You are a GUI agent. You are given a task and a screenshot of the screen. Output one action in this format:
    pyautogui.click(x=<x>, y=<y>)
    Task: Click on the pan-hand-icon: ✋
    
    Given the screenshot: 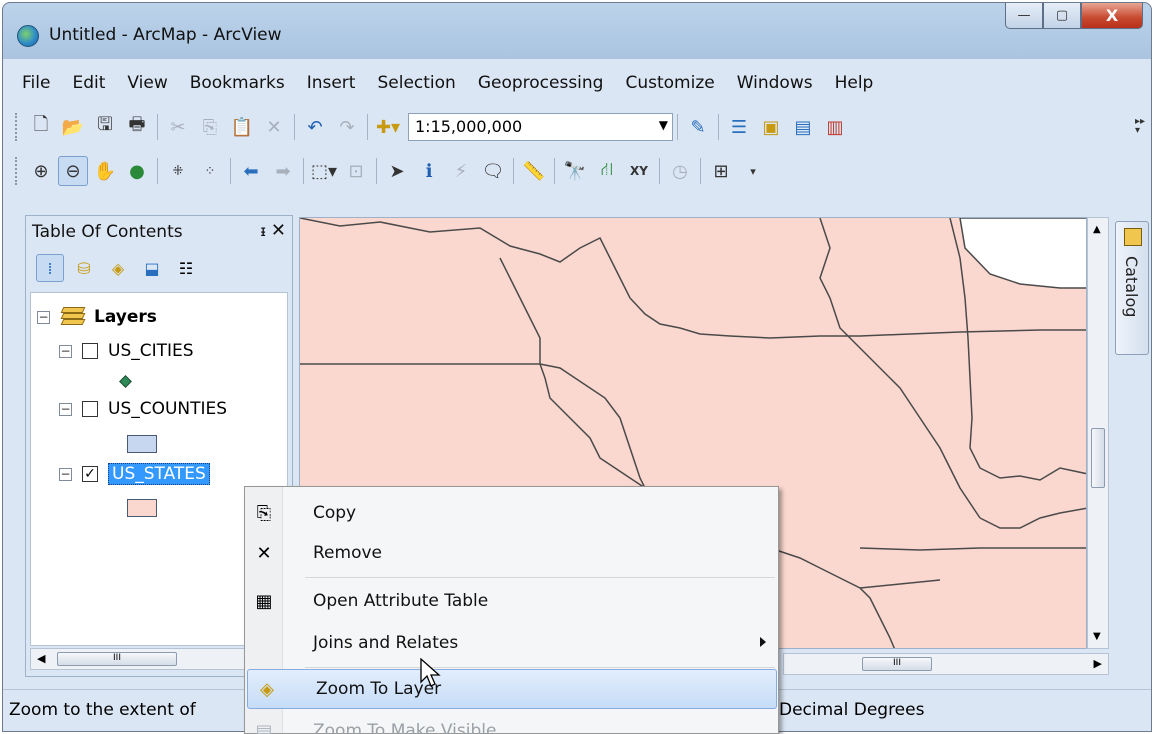 What is the action you would take?
    pyautogui.click(x=105, y=171)
    